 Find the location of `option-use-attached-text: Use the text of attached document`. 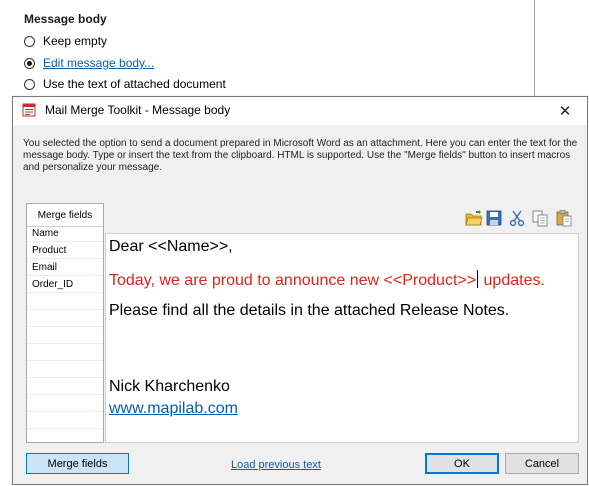

option-use-attached-text: Use the text of attached document is located at coordinates (125, 84).